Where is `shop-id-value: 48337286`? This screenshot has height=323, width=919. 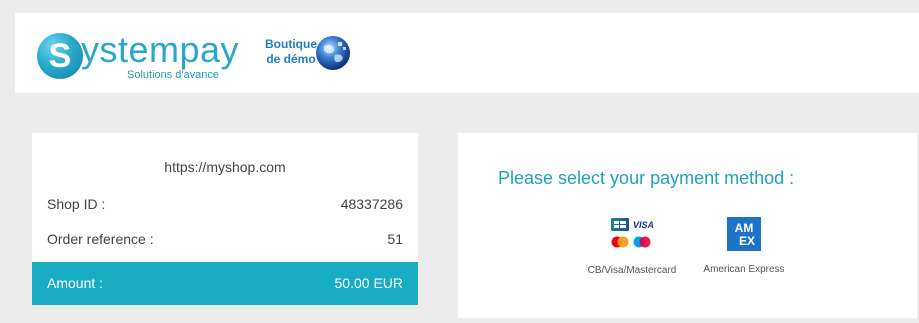
shop-id-value: 48337286 is located at coordinates (371, 204).